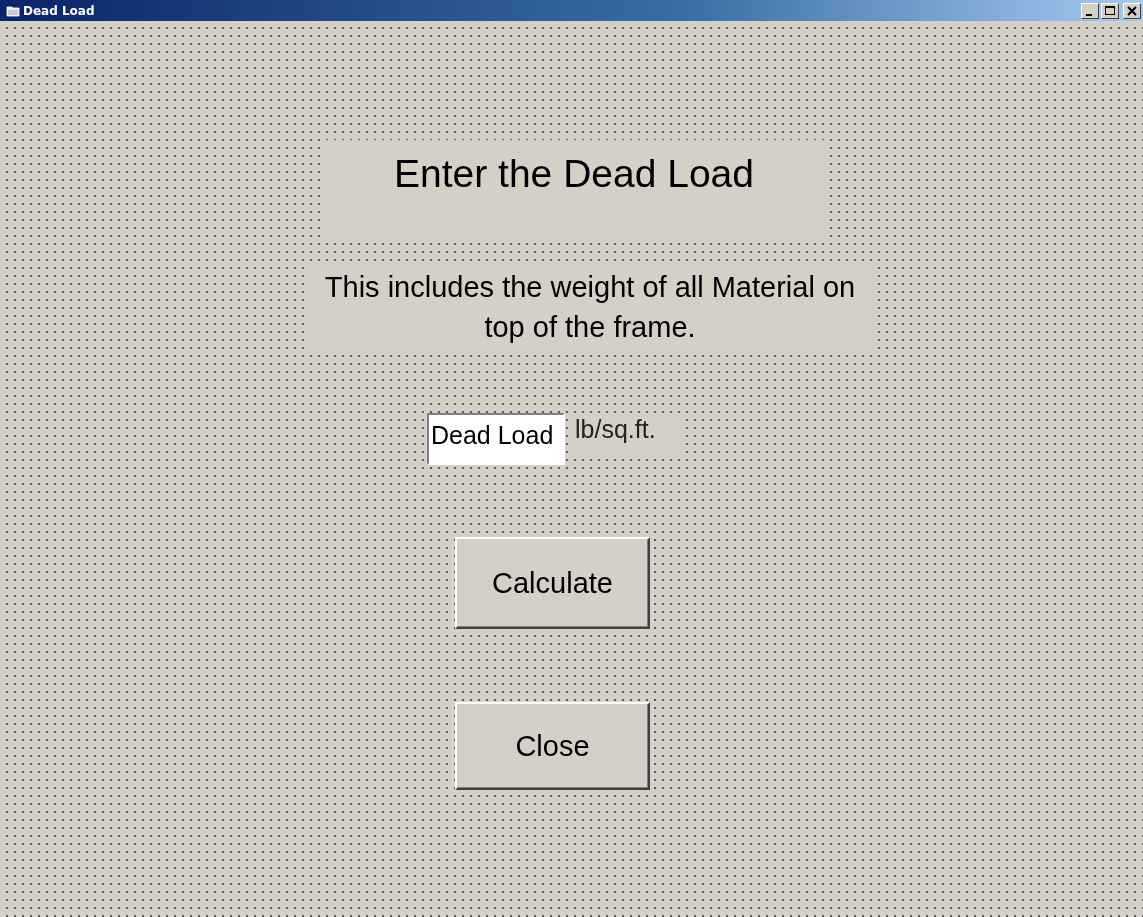 The width and height of the screenshot is (1143, 917). What do you see at coordinates (59, 10) in the screenshot?
I see `window-title: Dead Load` at bounding box center [59, 10].